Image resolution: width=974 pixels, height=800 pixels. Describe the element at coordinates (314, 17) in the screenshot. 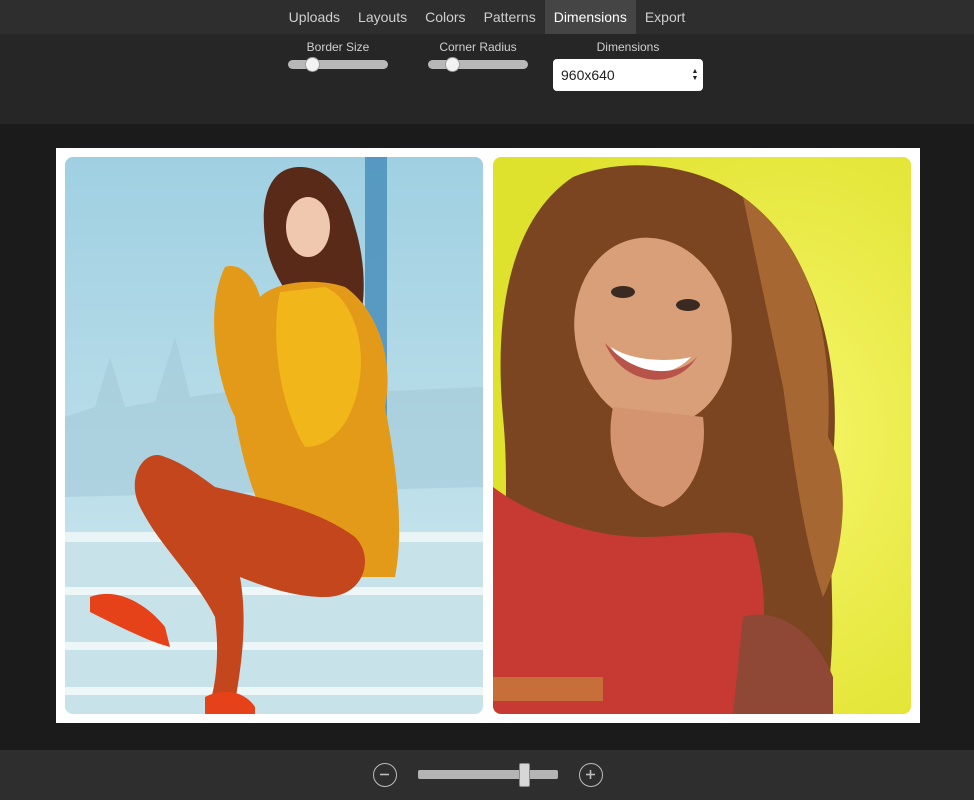

I see `tab-uploads: Uploads` at that location.